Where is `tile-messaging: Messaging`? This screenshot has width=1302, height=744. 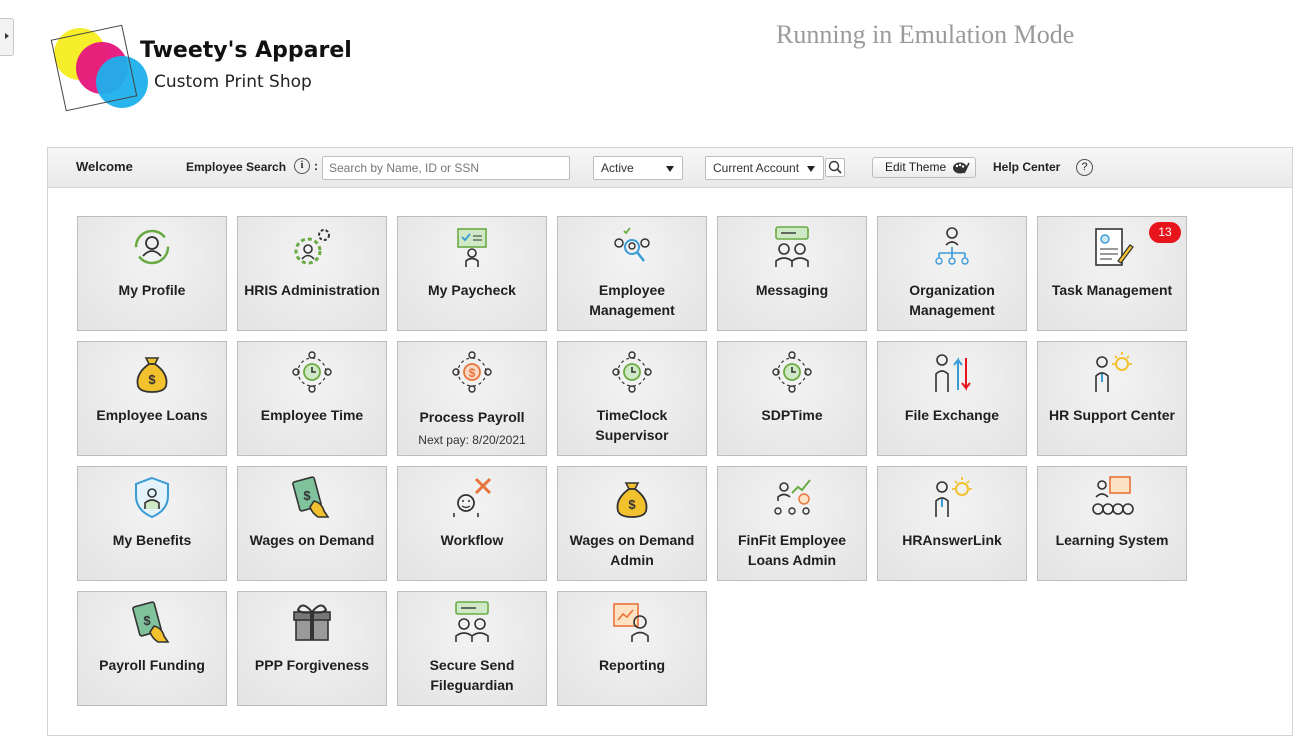 tile-messaging: Messaging is located at coordinates (792, 273).